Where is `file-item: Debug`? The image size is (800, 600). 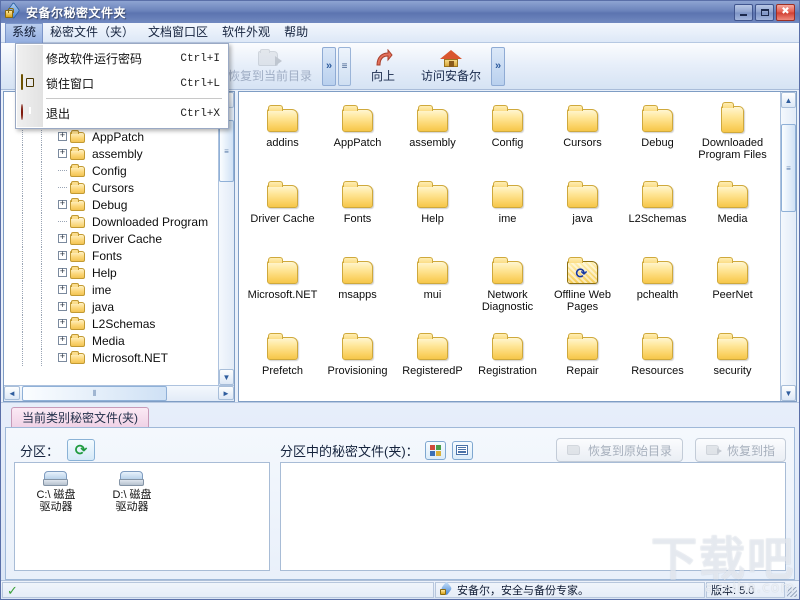 file-item: Debug is located at coordinates (657, 138).